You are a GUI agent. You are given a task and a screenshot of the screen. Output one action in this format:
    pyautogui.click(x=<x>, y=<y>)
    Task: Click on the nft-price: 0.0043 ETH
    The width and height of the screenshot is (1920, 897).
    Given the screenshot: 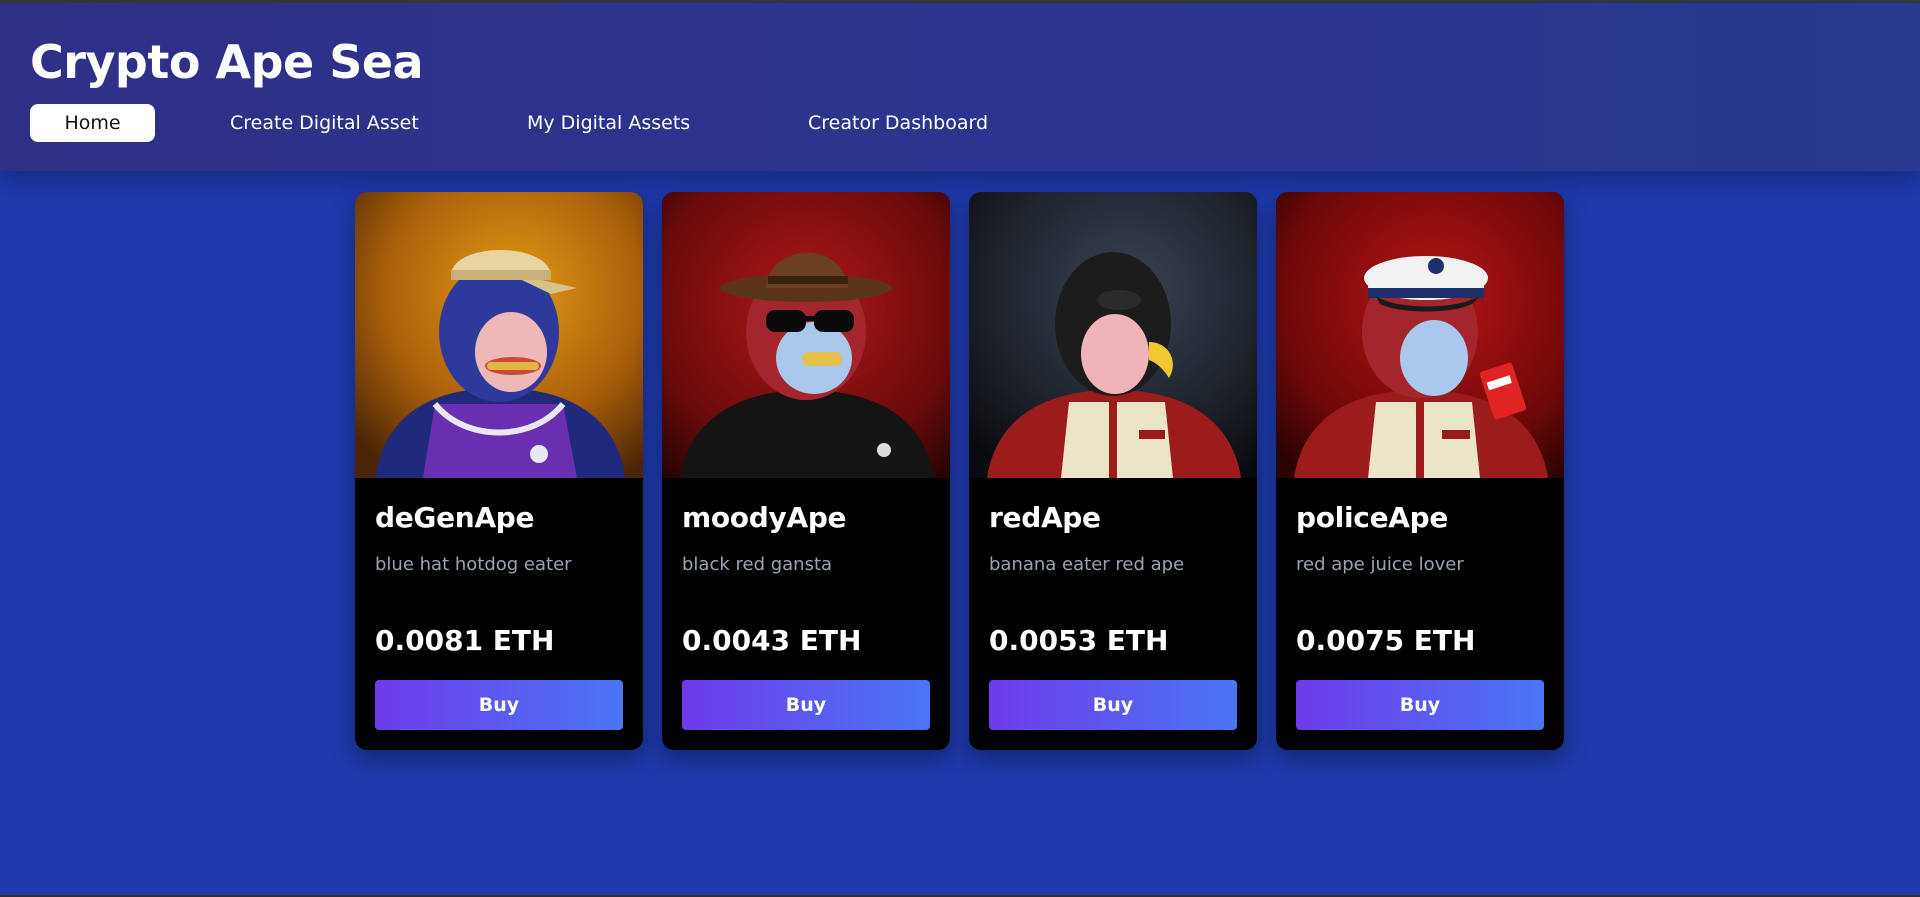 What is the action you would take?
    pyautogui.click(x=772, y=640)
    